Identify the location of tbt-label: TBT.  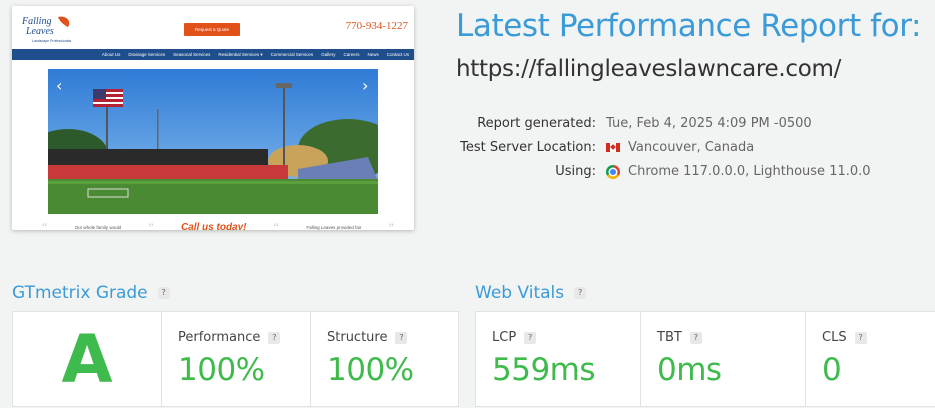
(669, 337).